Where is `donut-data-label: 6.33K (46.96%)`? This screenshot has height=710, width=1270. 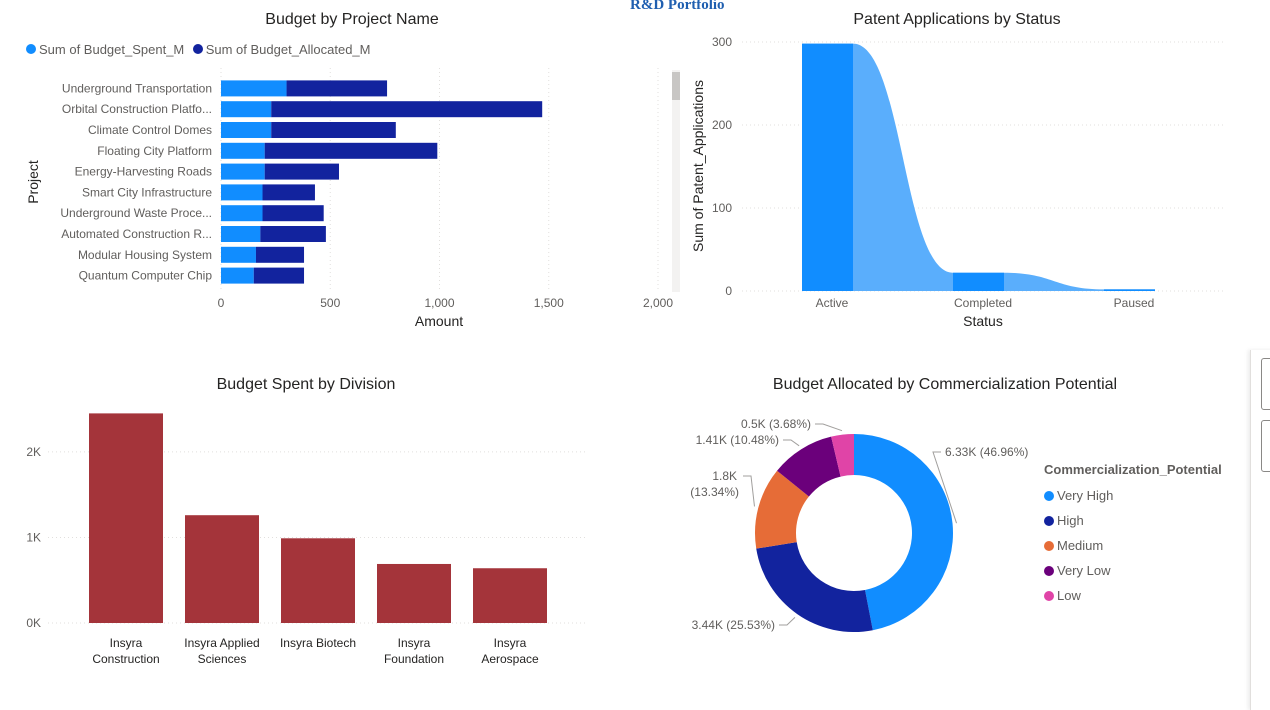 donut-data-label: 6.33K (46.96%) is located at coordinates (986, 452).